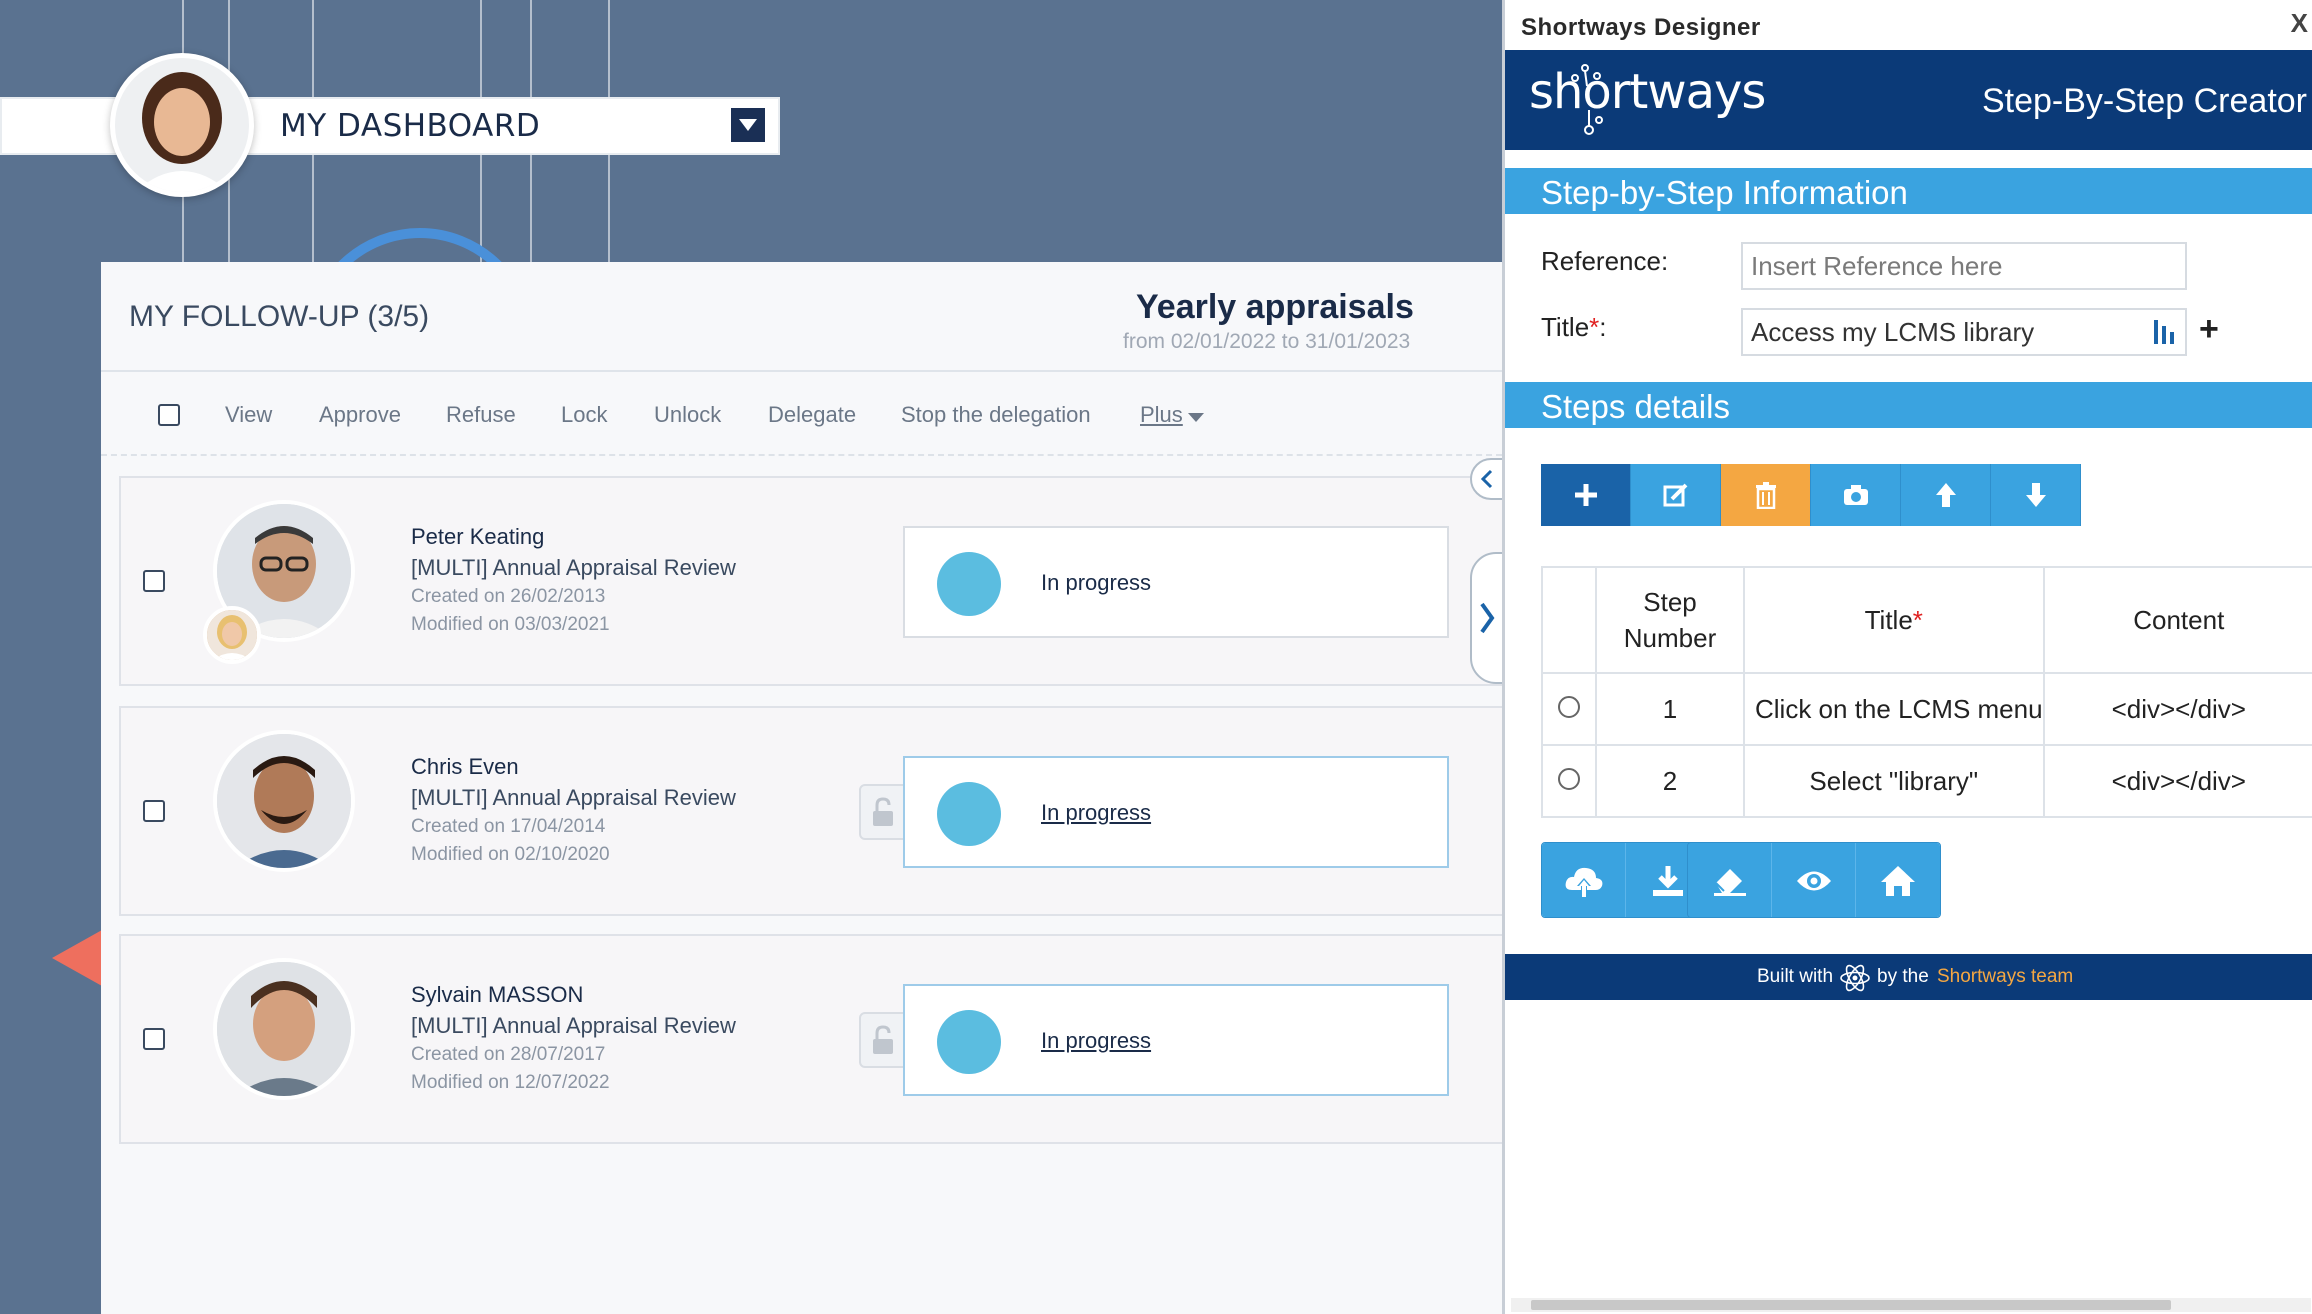 Image resolution: width=2312 pixels, height=1314 pixels. I want to click on add-title-button: +, so click(2209, 329).